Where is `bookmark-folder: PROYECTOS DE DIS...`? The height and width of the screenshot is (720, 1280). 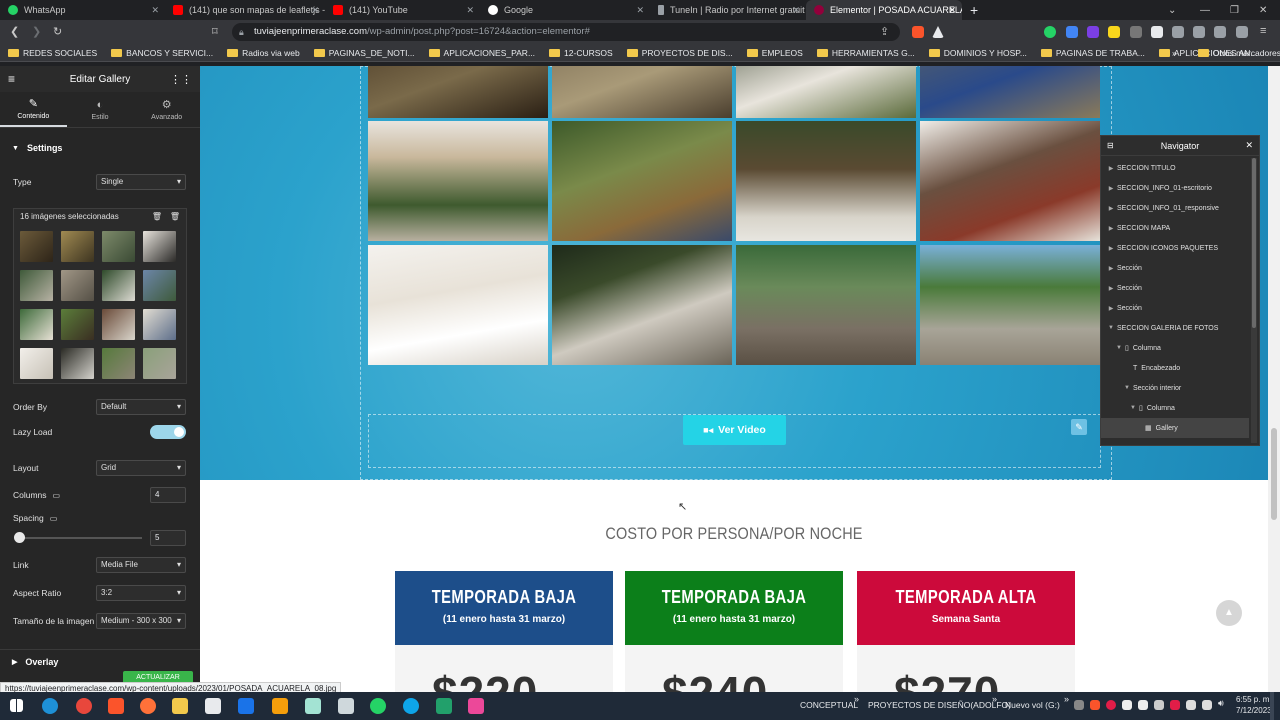 bookmark-folder: PROYECTOS DE DIS... is located at coordinates (679, 53).